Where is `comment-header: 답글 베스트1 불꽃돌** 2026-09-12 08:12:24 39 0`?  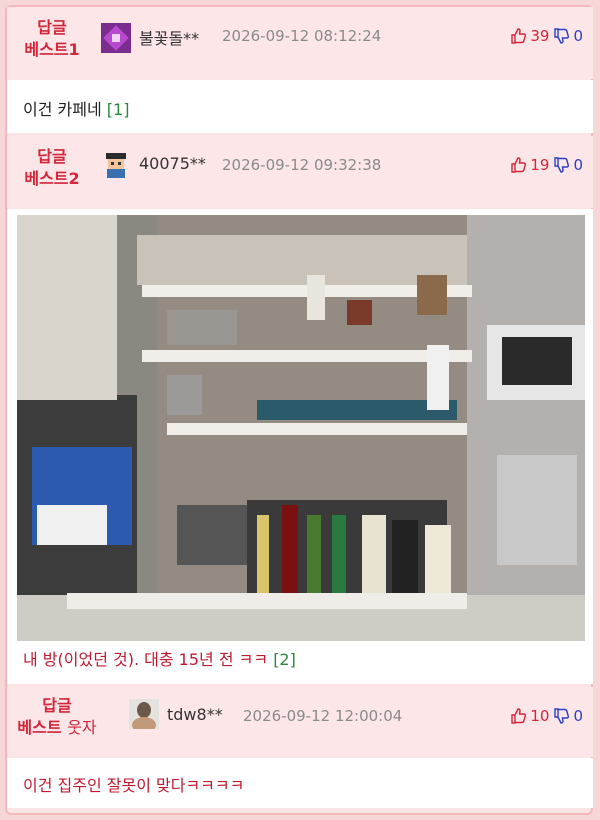
comment-header: 답글 베스트1 불꽃돌** 2026-09-12 08:12:24 39 0 is located at coordinates (300, 43).